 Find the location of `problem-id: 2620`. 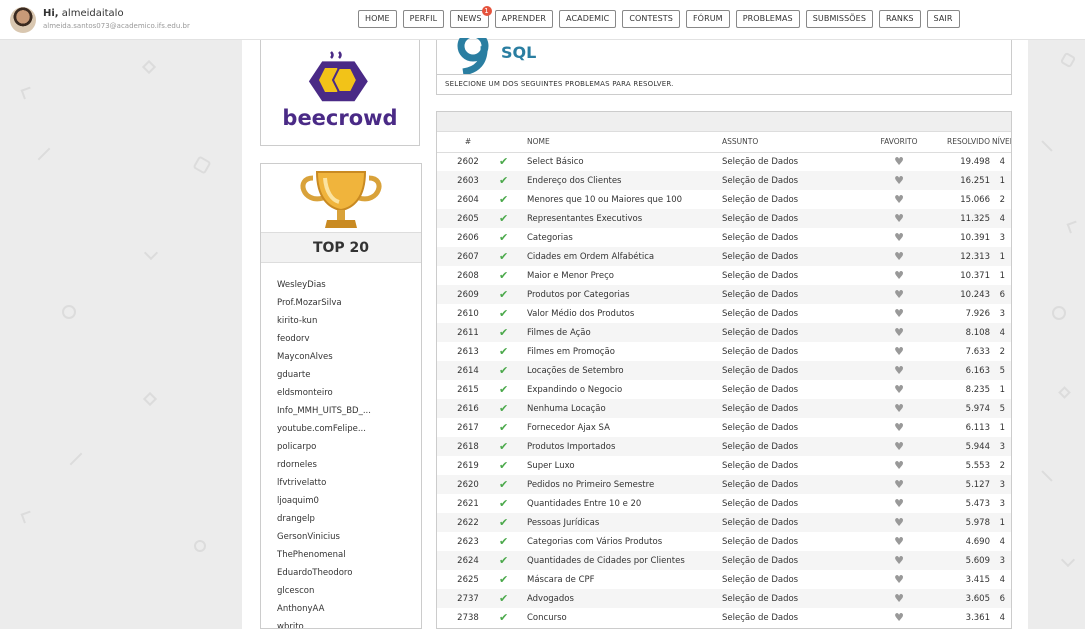

problem-id: 2620 is located at coordinates (468, 484).